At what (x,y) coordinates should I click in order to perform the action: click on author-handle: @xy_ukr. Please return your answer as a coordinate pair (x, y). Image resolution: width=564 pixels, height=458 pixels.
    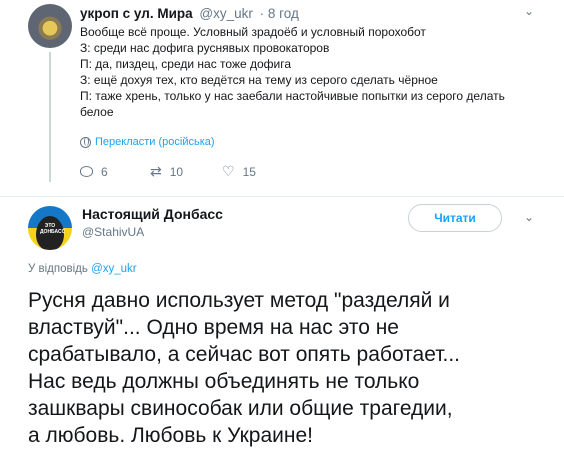
    Looking at the image, I should click on (225, 13).